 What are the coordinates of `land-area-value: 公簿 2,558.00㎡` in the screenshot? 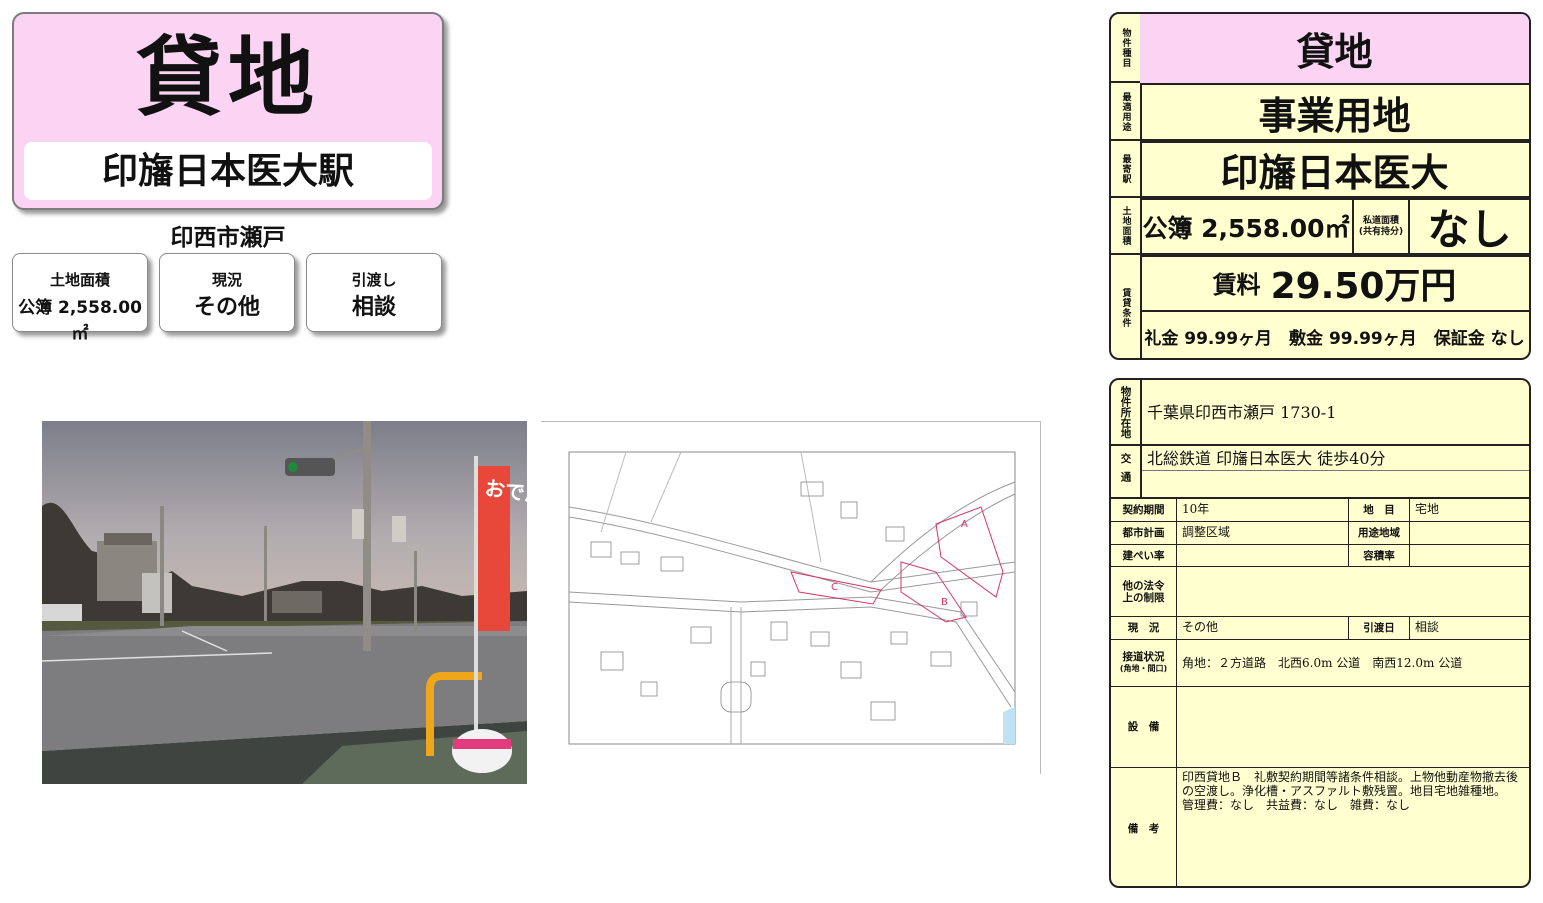 It's located at (80, 321).